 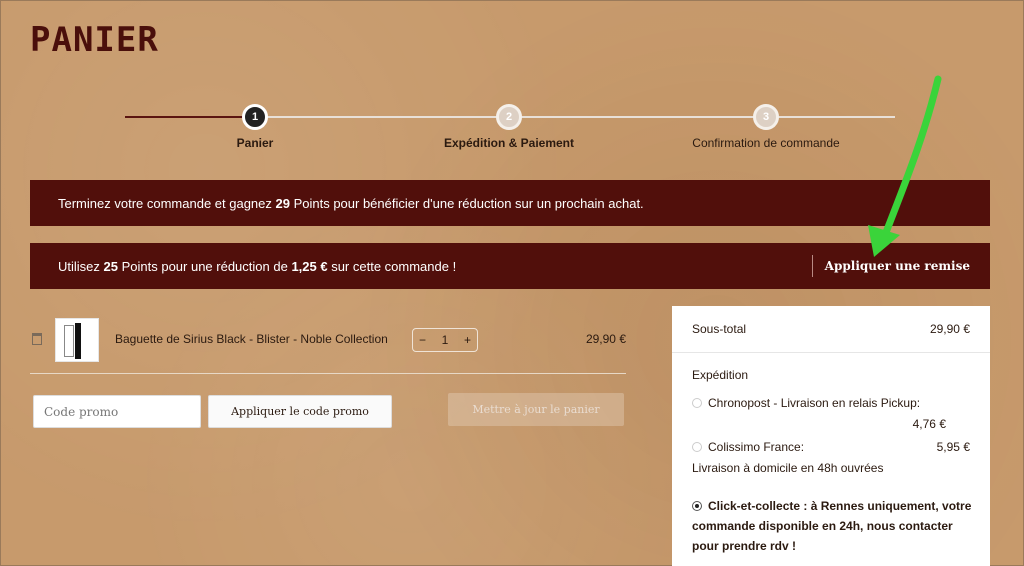 I want to click on banner-text-prefix: Terminez votre commande et gagnez, so click(x=167, y=203).